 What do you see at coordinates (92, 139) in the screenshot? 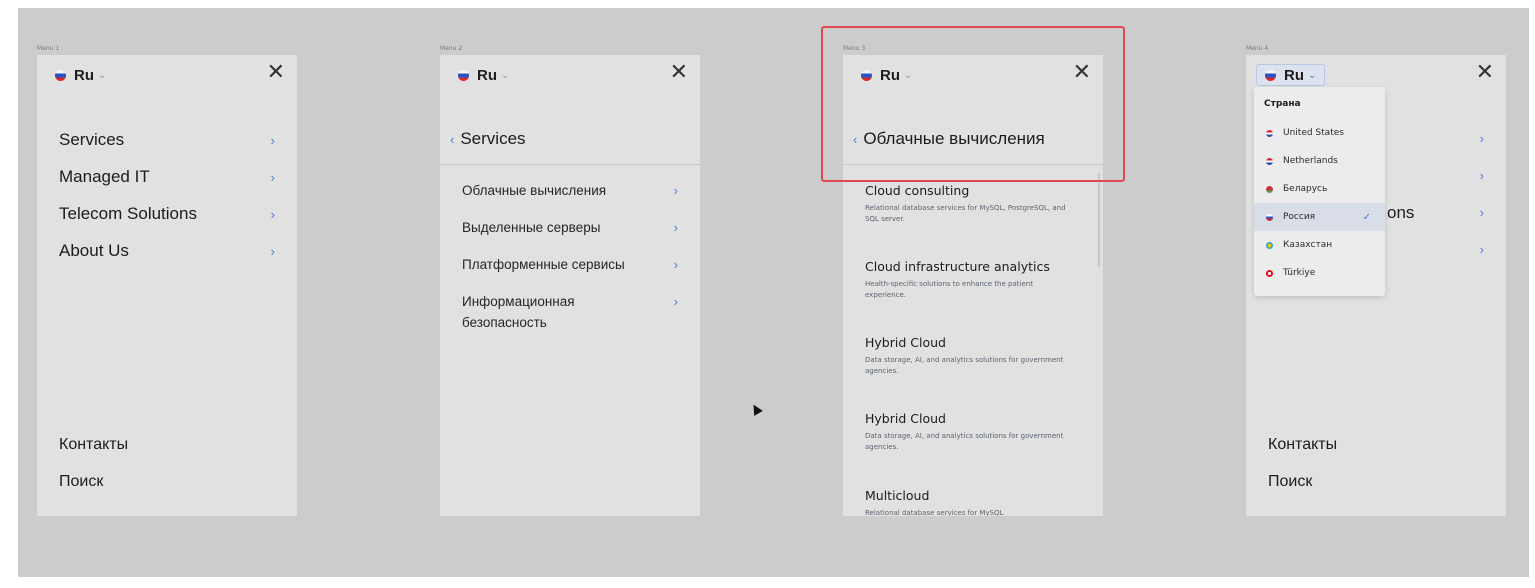
I see `nav-item-label: Services` at bounding box center [92, 139].